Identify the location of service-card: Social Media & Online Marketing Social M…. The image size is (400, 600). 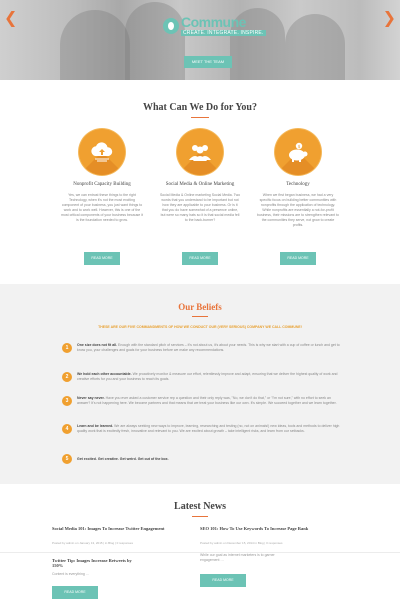
(200, 176).